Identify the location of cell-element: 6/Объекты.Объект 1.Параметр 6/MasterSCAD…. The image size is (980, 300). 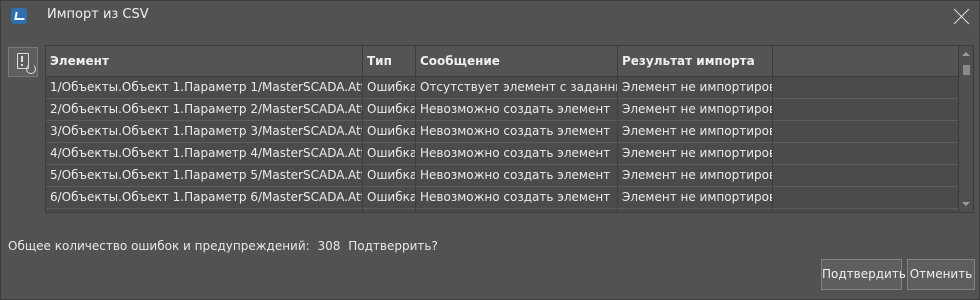
(204, 197).